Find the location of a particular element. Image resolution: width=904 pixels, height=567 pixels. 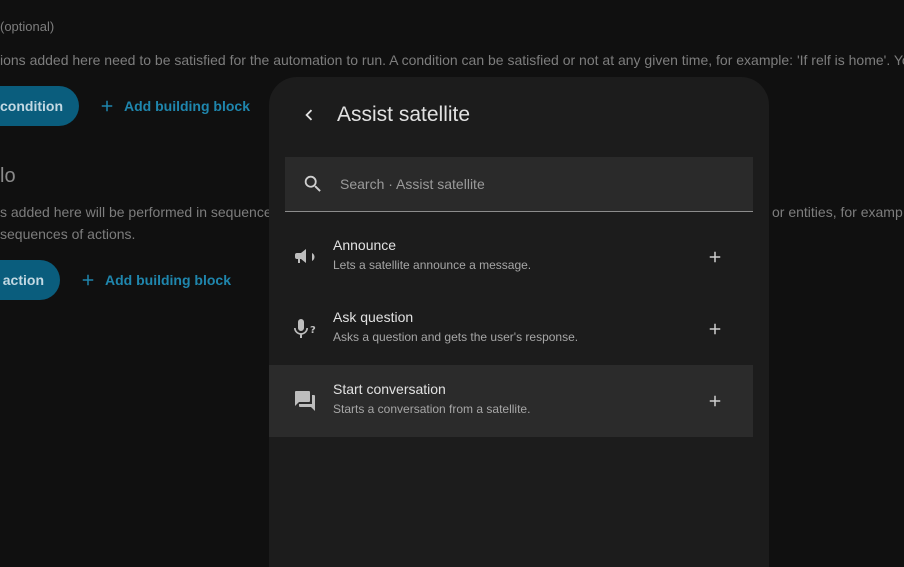

forum-icon is located at coordinates (305, 401).